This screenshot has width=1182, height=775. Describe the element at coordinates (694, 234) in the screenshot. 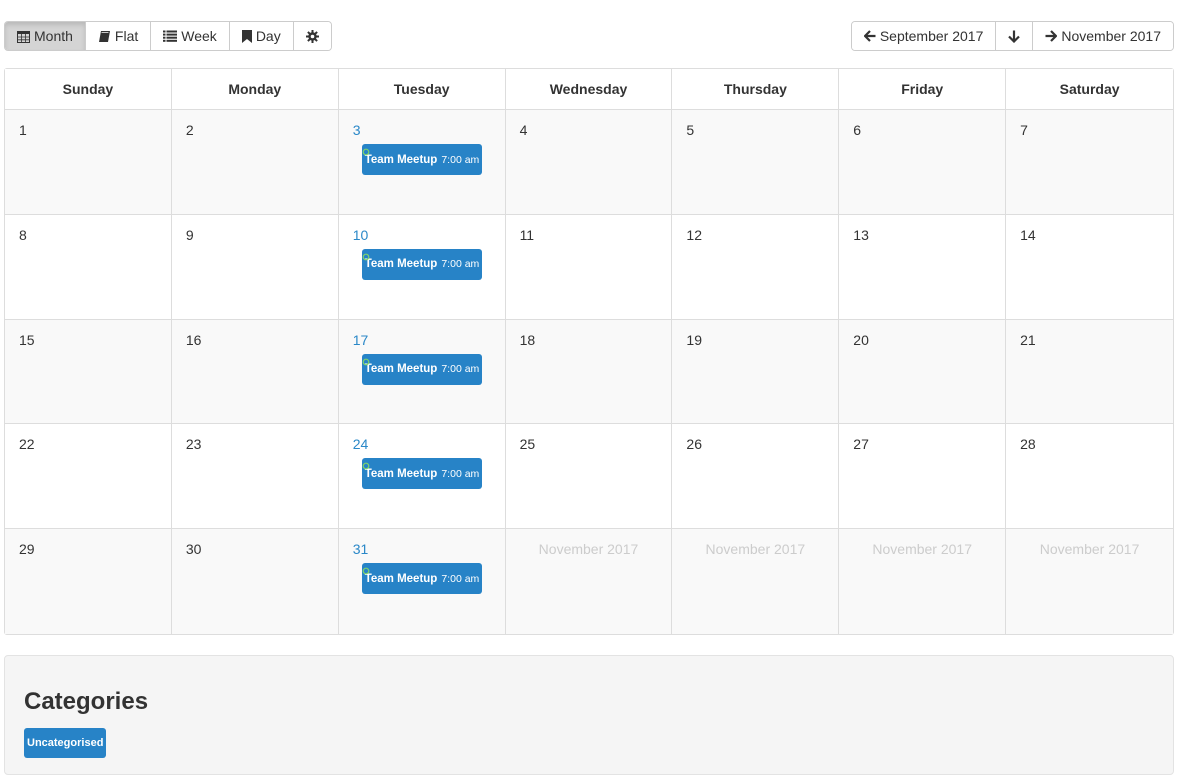

I see `day-number: 12` at that location.